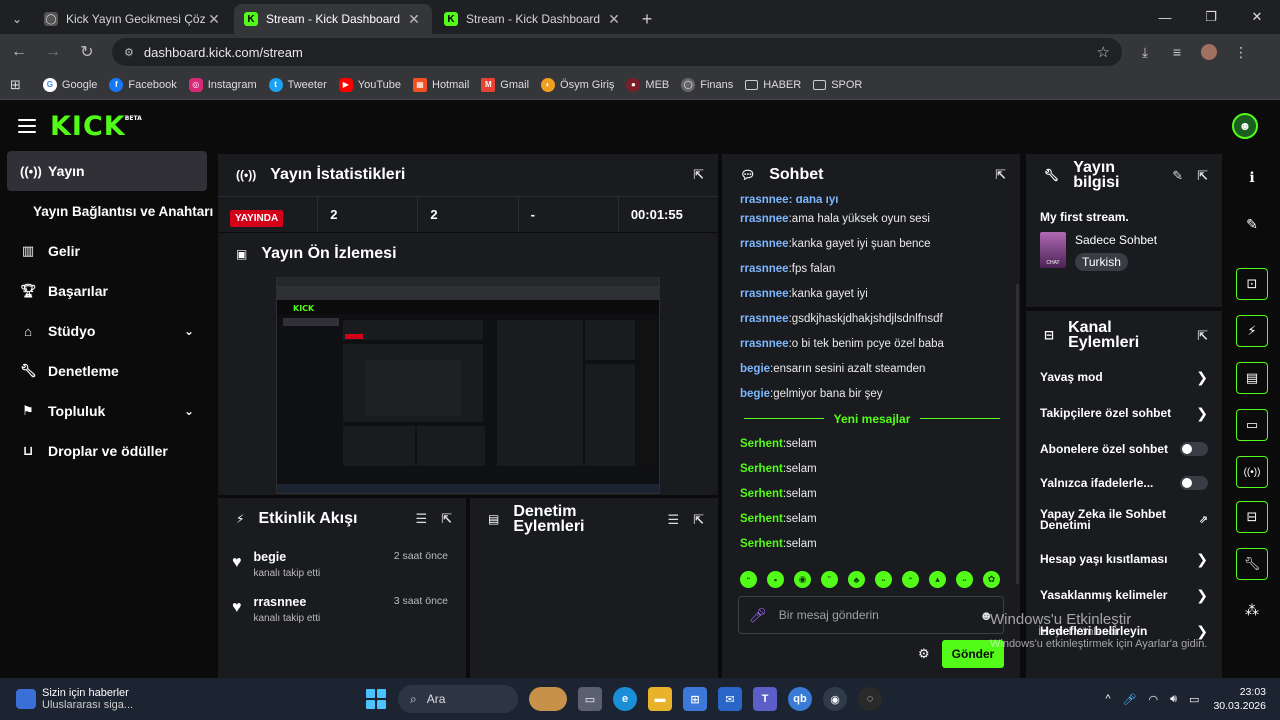 The image size is (1280, 720). I want to click on sidebar-item-basarilar: 🏆︎ Başarılar, so click(107, 291).